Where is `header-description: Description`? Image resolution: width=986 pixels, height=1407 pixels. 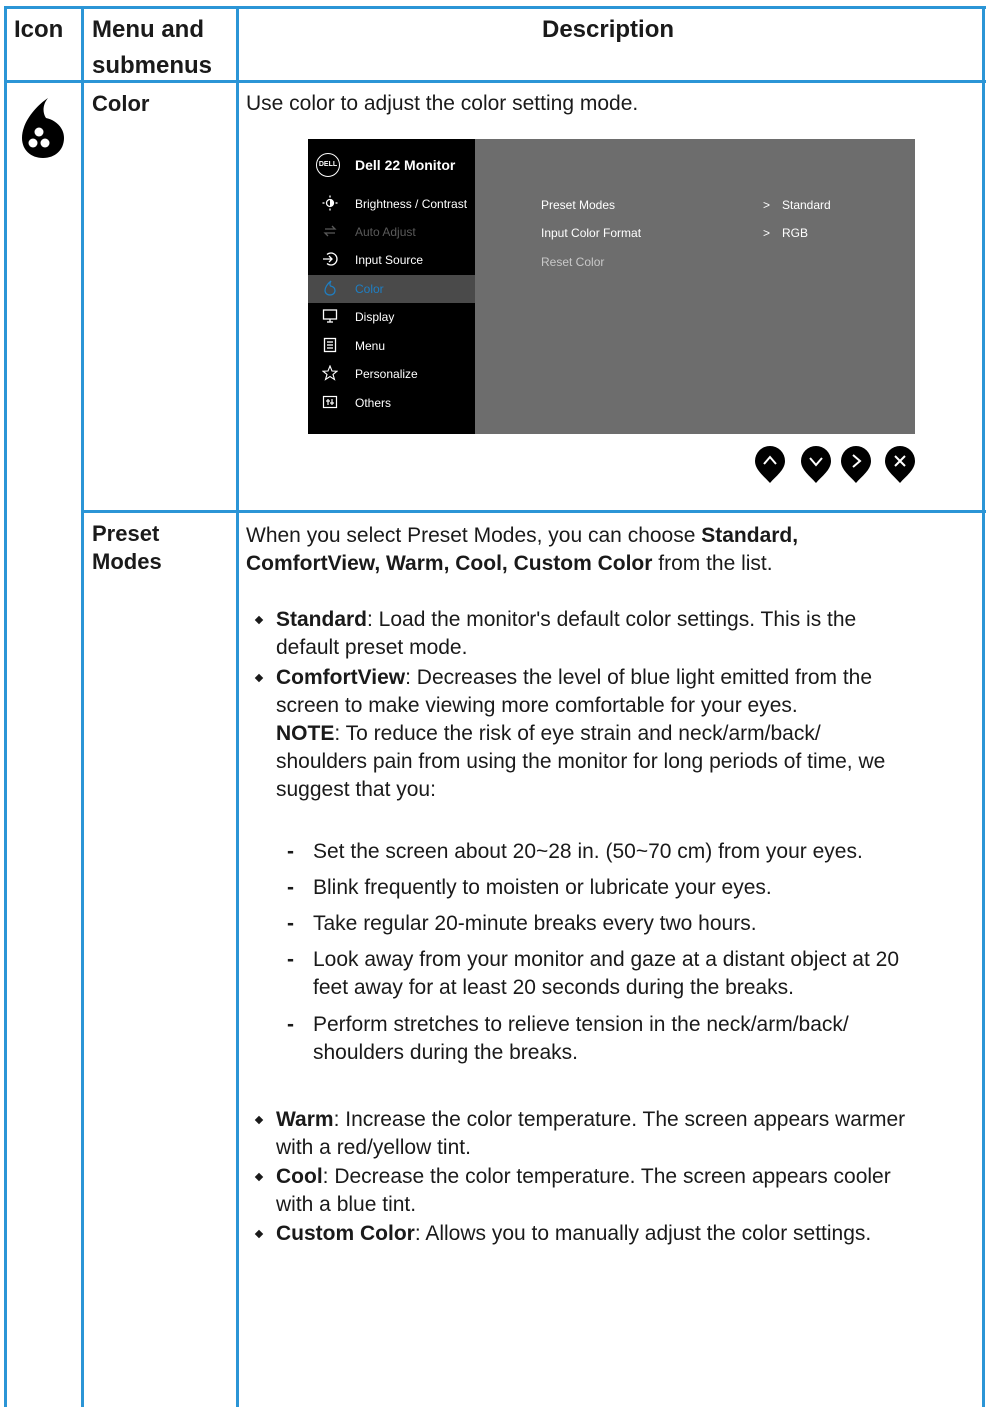
header-description: Description is located at coordinates (608, 29).